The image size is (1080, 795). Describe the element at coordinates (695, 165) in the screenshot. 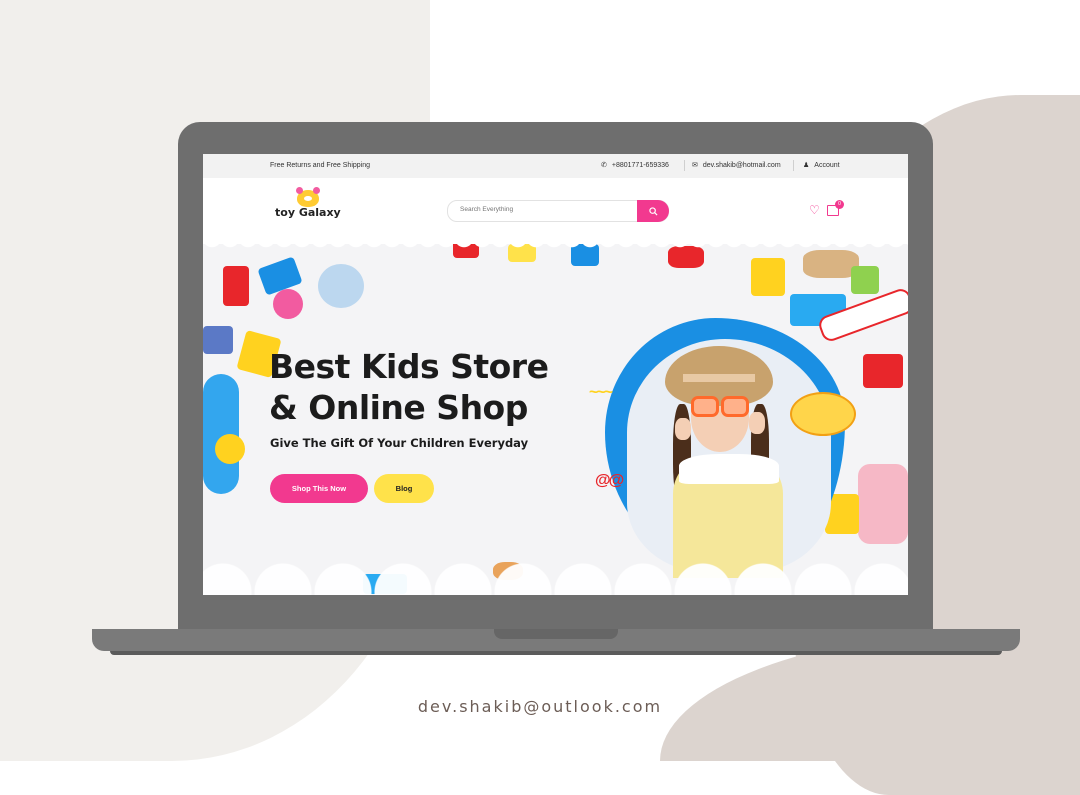

I see `mail-icon: ✉` at that location.